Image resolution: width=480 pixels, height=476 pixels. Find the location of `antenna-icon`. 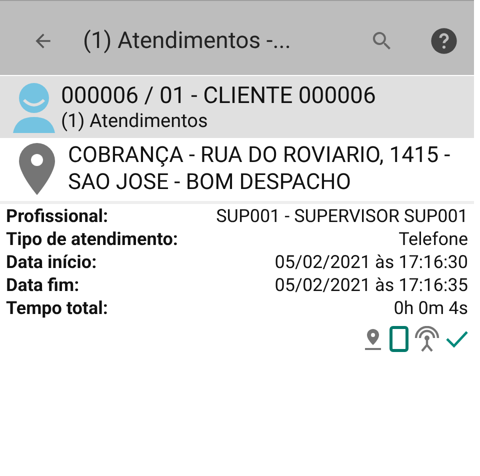

antenna-icon is located at coordinates (427, 339).